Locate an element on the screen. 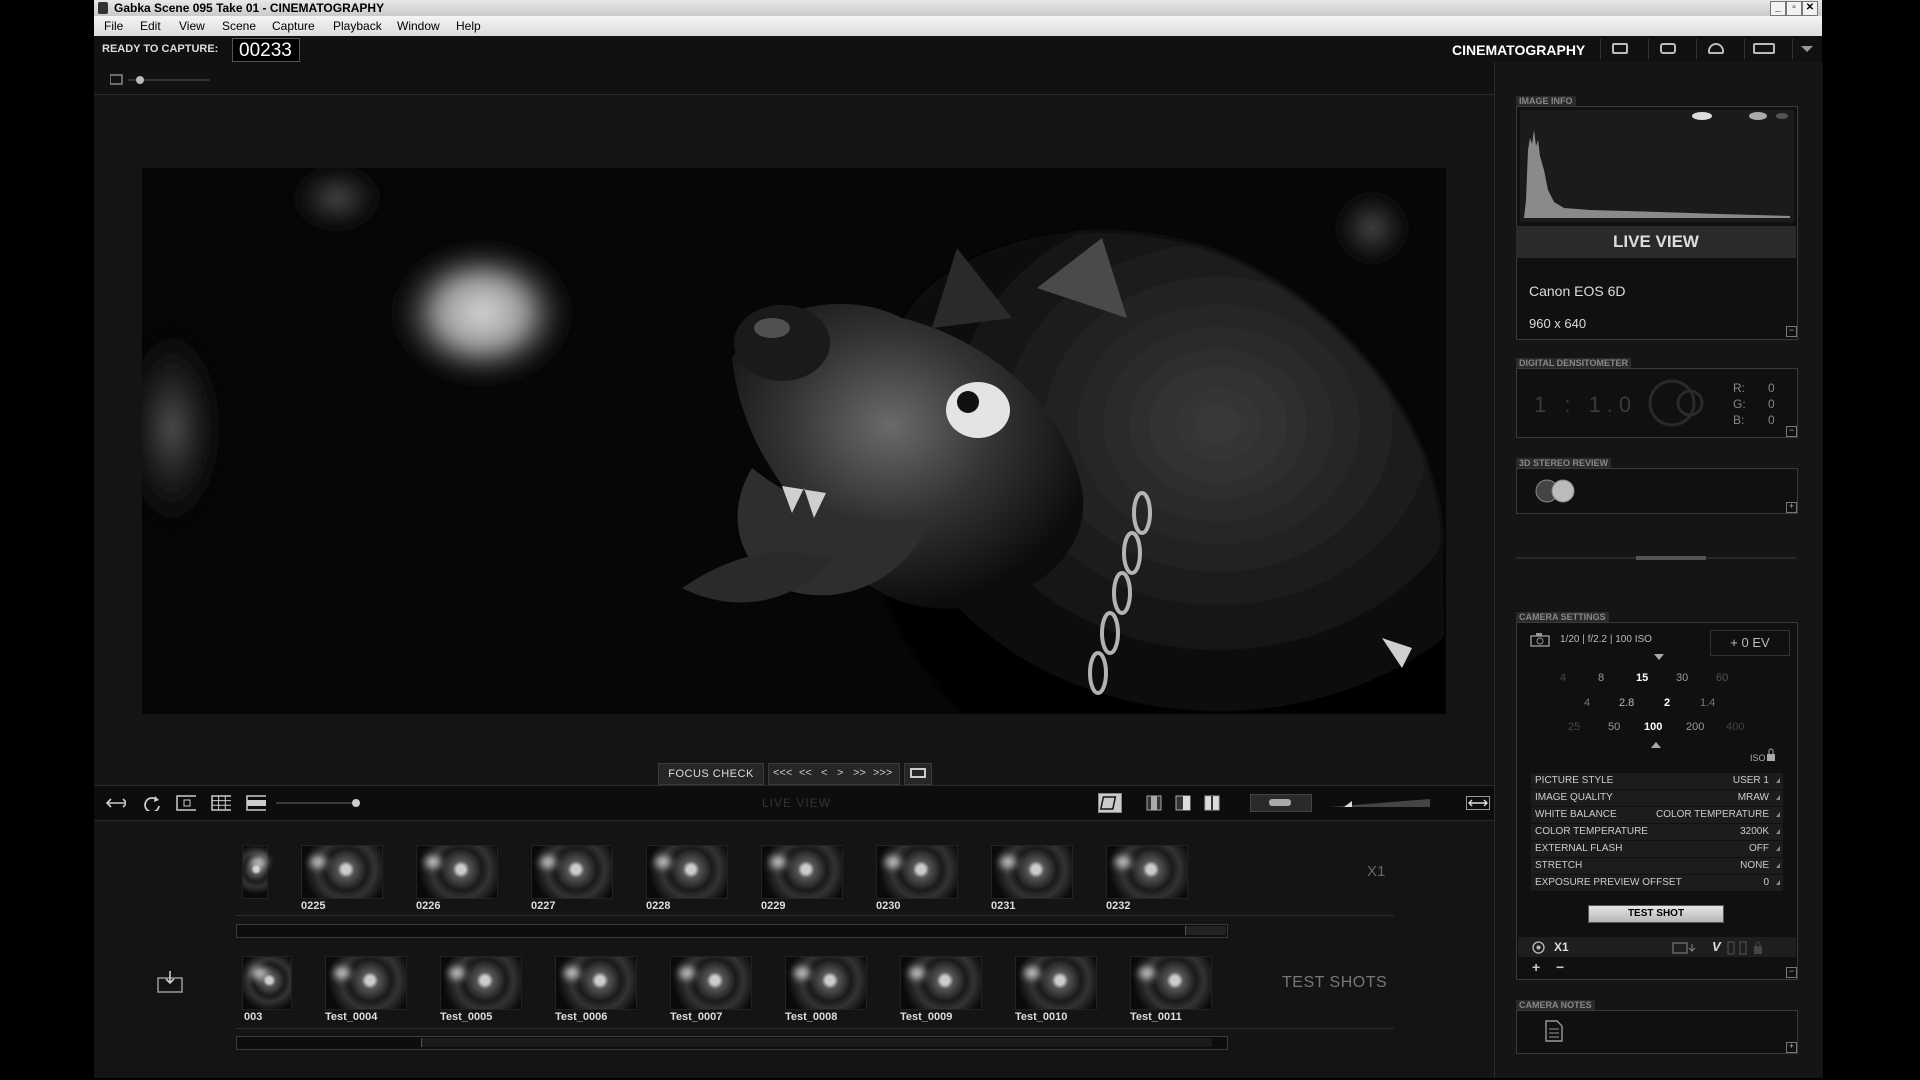  nav-back-fast-button: << is located at coordinates (805, 773).